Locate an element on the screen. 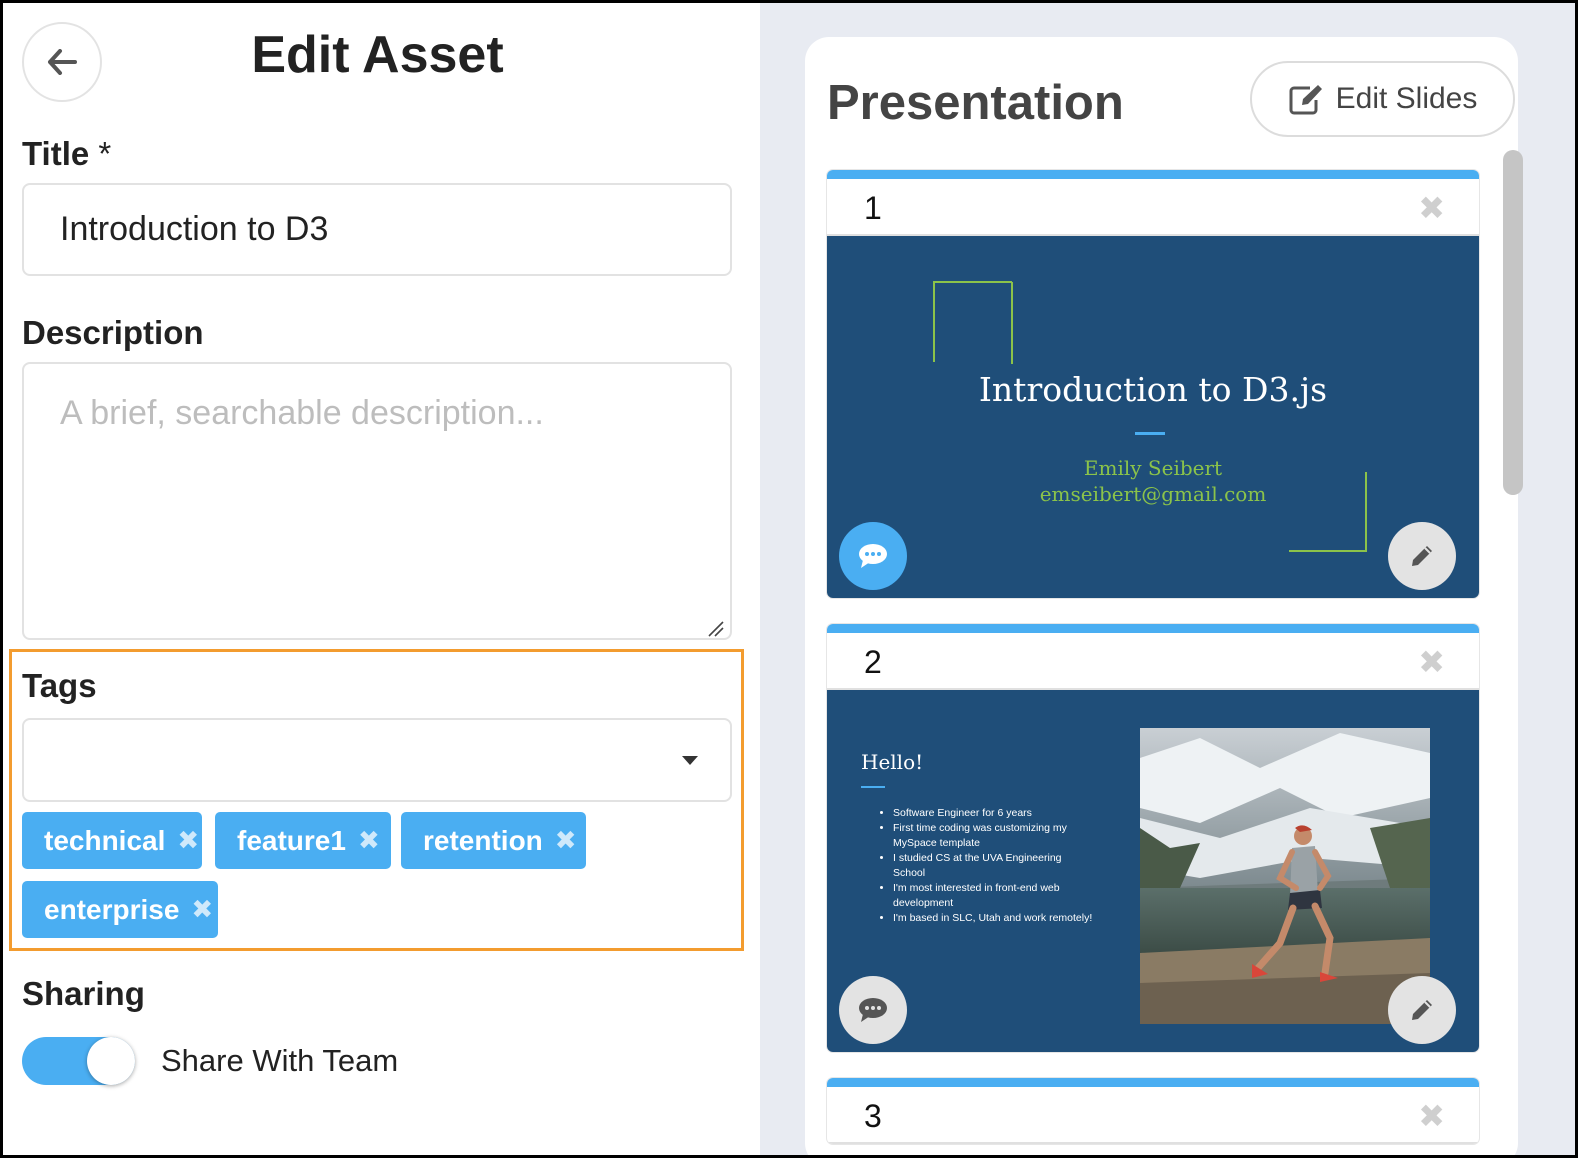 This screenshot has width=1578, height=1158. slide-title: Introduction to D3.js is located at coordinates (1153, 389).